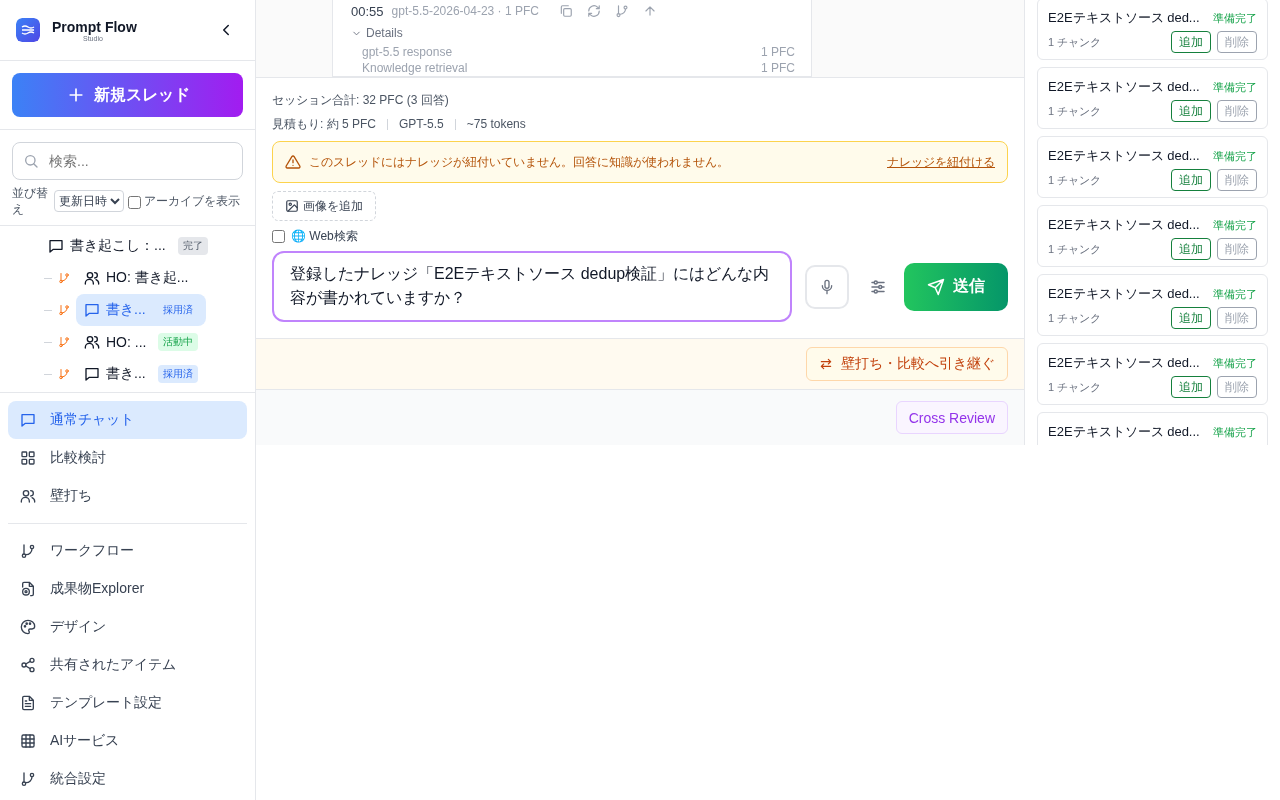  I want to click on estimate-text: ~75 tokens, so click(496, 124).